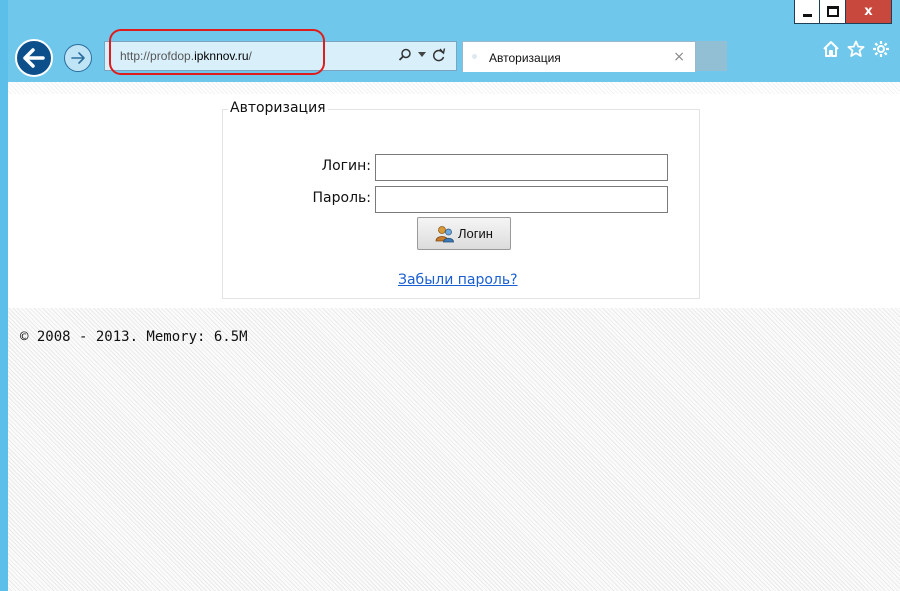 This screenshot has height=591, width=900. Describe the element at coordinates (346, 166) in the screenshot. I see `login-label: Логин:` at that location.